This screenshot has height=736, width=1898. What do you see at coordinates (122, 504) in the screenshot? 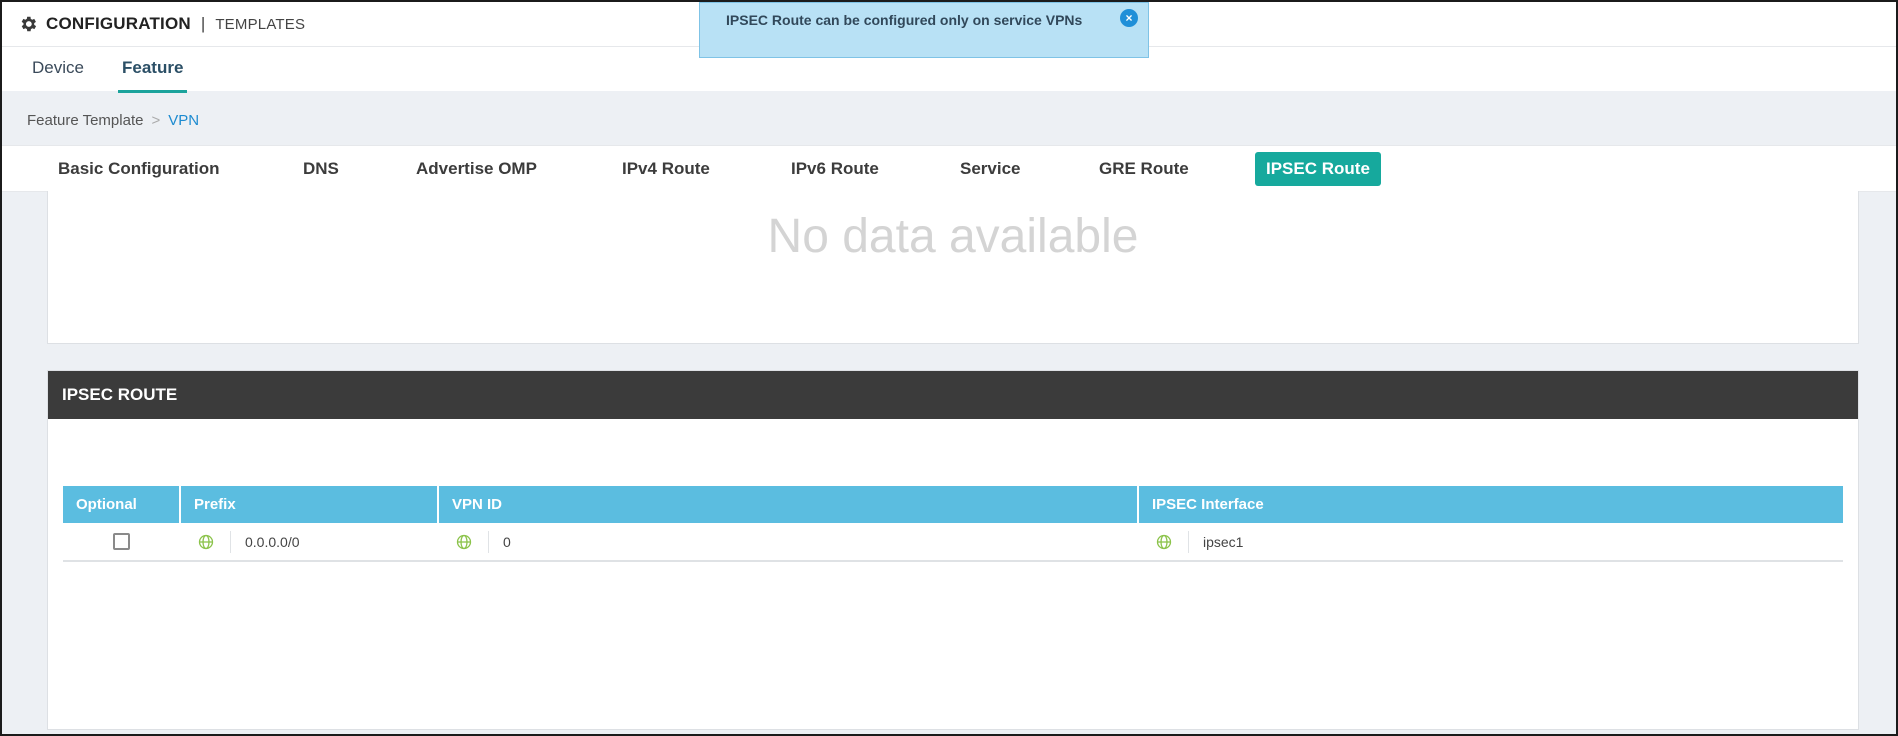
I see `column-header-optional: Optional` at bounding box center [122, 504].